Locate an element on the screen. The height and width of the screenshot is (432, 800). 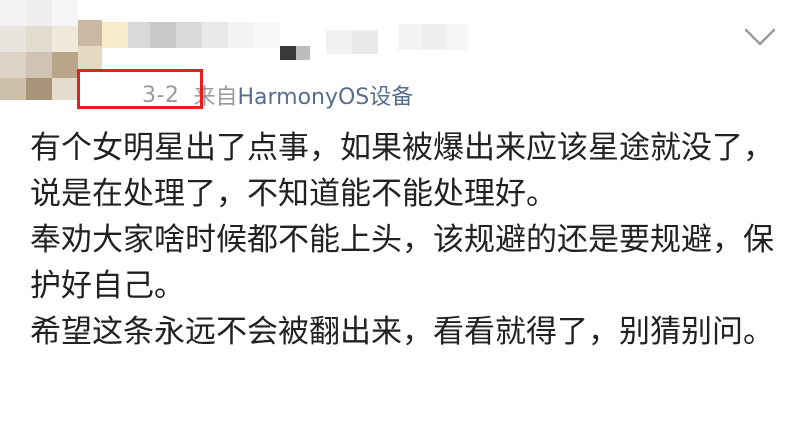
post-paragraph: 希望这条永远不会被翻出来，看看就得了，别猜别问。 is located at coordinates (402, 332).